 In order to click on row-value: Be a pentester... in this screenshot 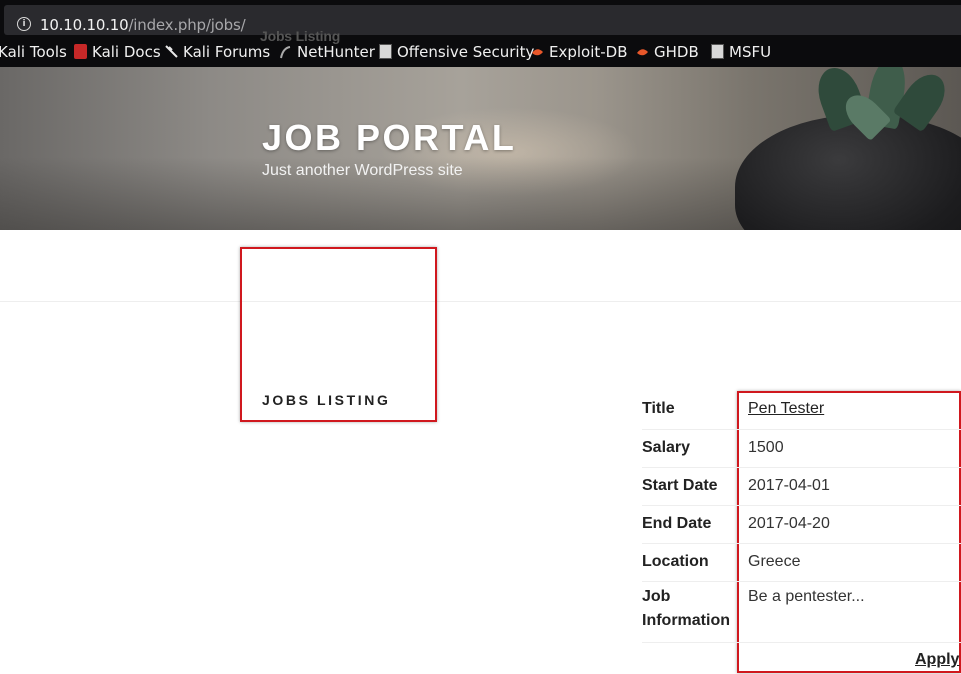, I will do `click(854, 612)`.